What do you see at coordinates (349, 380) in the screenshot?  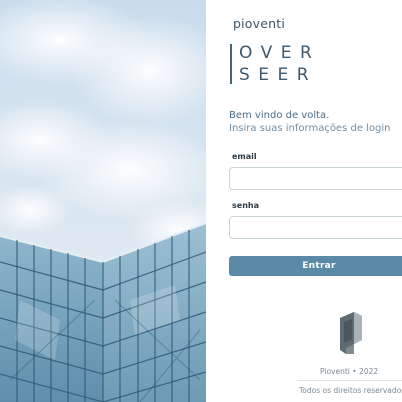 I see `footer-divider` at bounding box center [349, 380].